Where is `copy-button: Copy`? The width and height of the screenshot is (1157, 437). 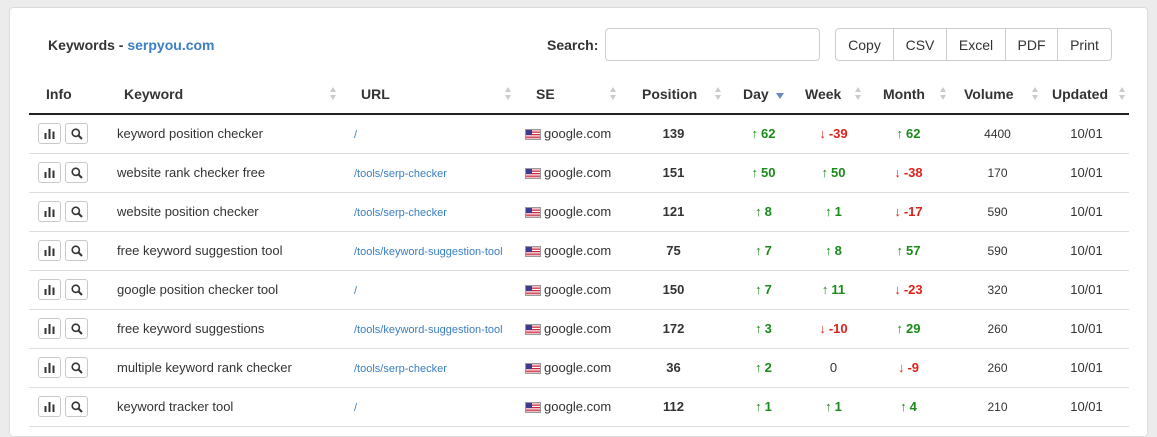
copy-button: Copy is located at coordinates (864, 44).